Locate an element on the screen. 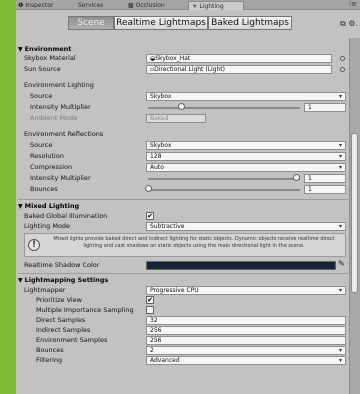 This screenshot has height=394, width=360. tab-label: Lighting is located at coordinates (211, 6).